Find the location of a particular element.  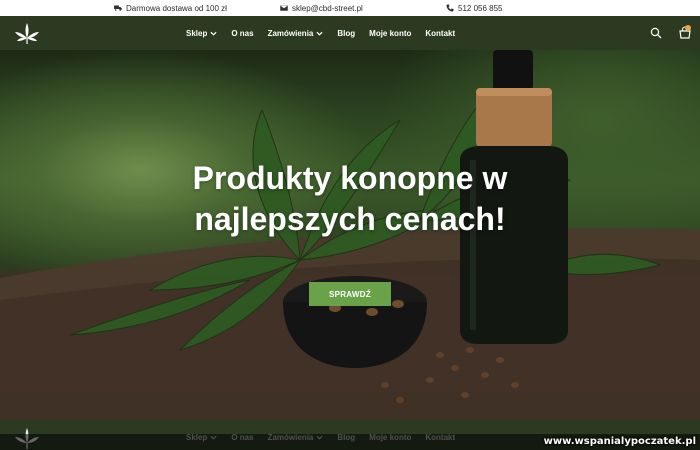

nav-label: Blog is located at coordinates (346, 33).